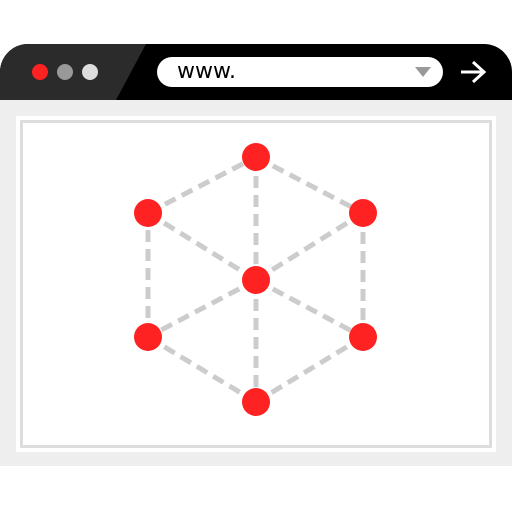  What do you see at coordinates (206, 72) in the screenshot?
I see `url-text: www.` at bounding box center [206, 72].